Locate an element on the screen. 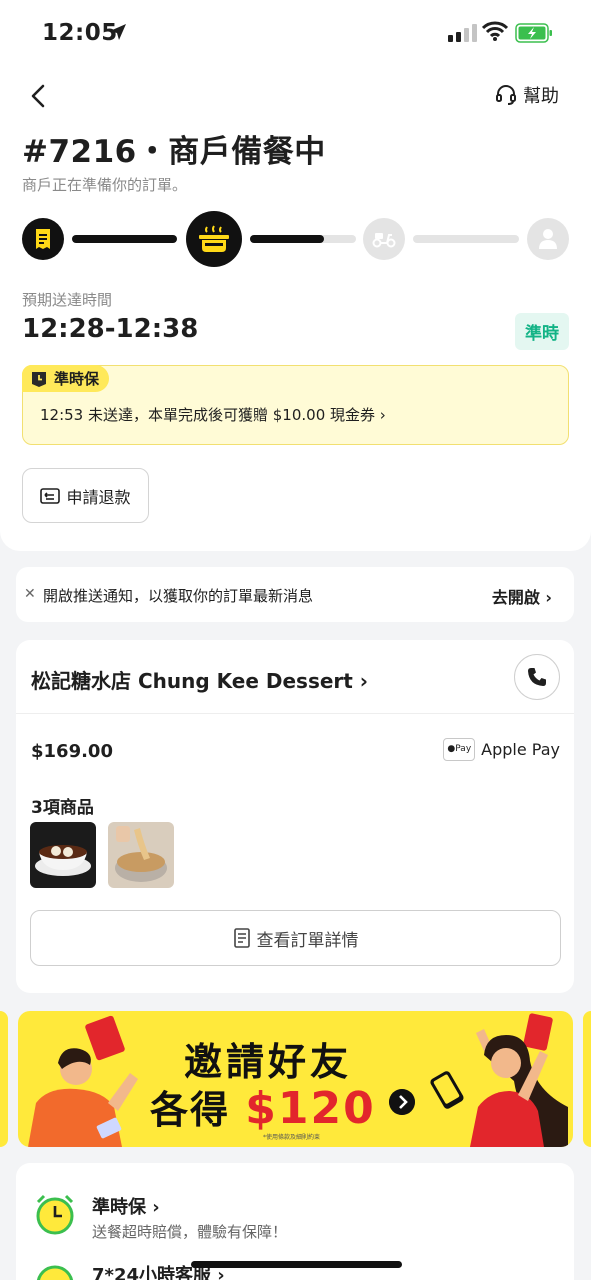 The height and width of the screenshot is (1280, 591). refund-label: 申請退款 is located at coordinates (98, 497).